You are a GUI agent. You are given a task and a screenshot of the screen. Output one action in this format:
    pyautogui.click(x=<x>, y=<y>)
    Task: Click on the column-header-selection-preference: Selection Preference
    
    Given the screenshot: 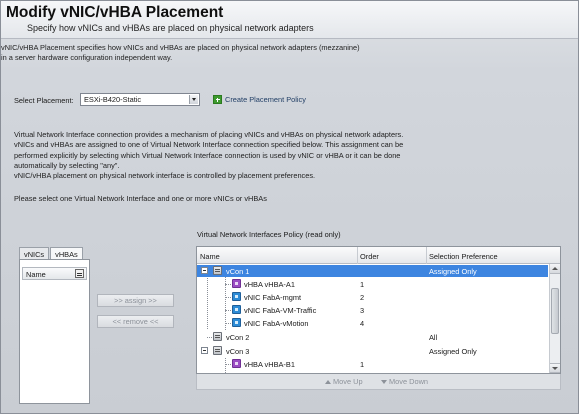 What is the action you would take?
    pyautogui.click(x=463, y=256)
    